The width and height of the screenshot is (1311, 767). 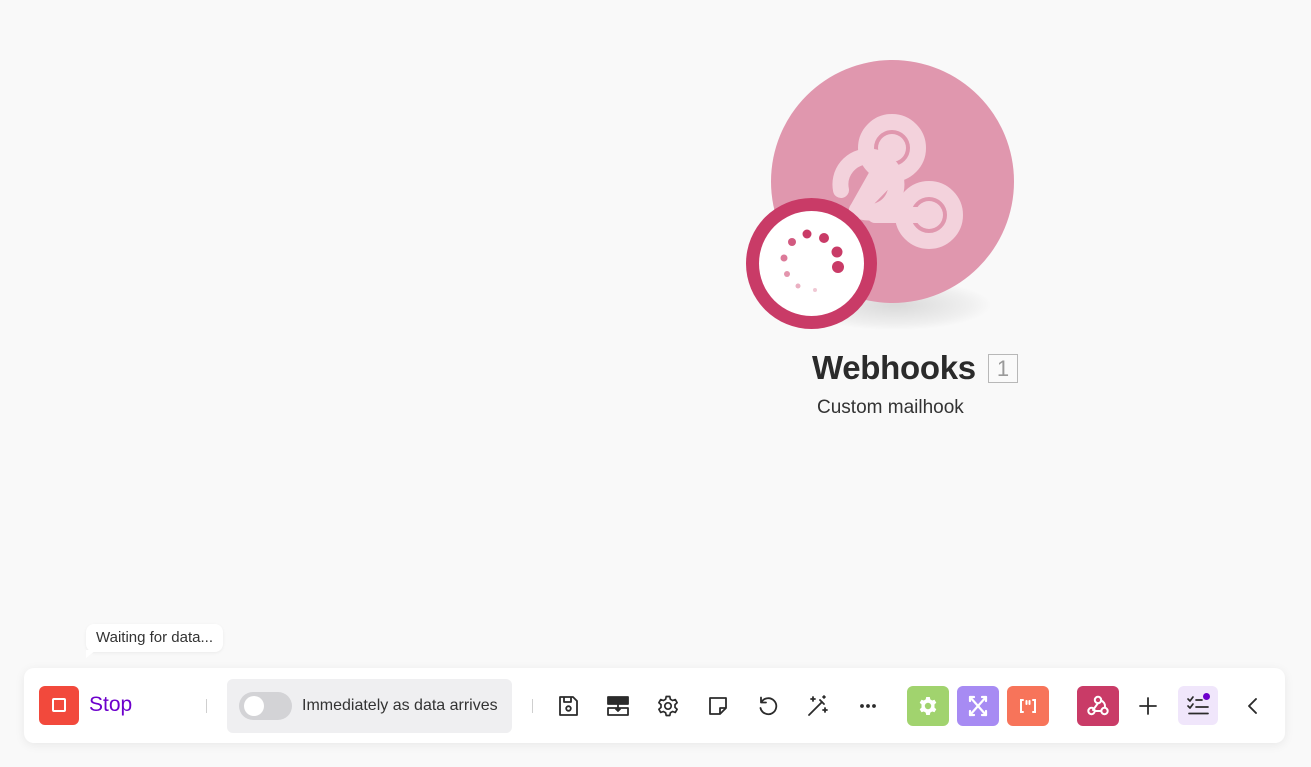 I want to click on note-icon, so click(x=718, y=706).